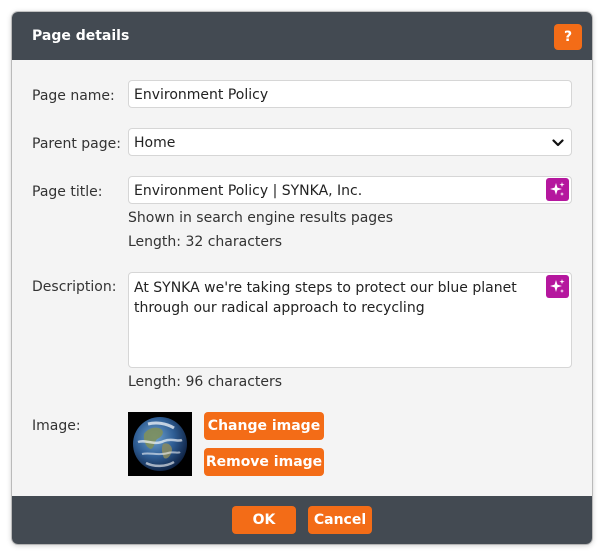 The height and width of the screenshot is (556, 604). What do you see at coordinates (160, 444) in the screenshot?
I see `earth-image-thumbnail` at bounding box center [160, 444].